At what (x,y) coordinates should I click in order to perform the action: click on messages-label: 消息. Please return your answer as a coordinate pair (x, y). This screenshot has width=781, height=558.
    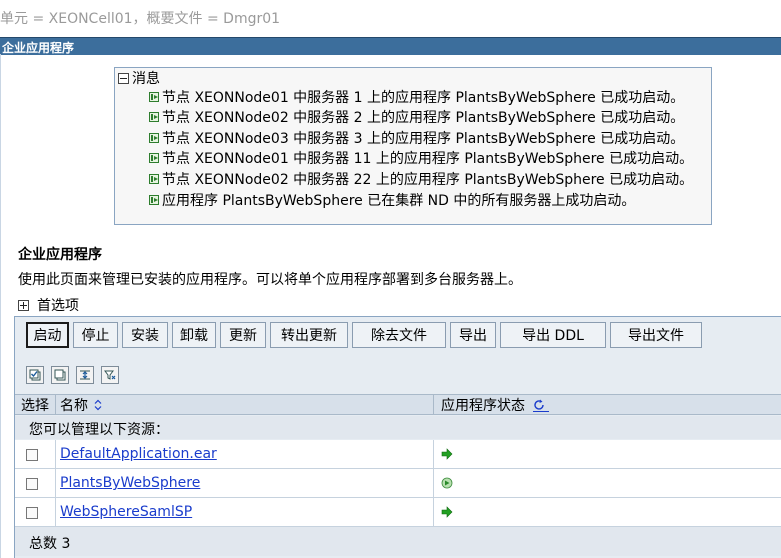
    Looking at the image, I should click on (146, 79).